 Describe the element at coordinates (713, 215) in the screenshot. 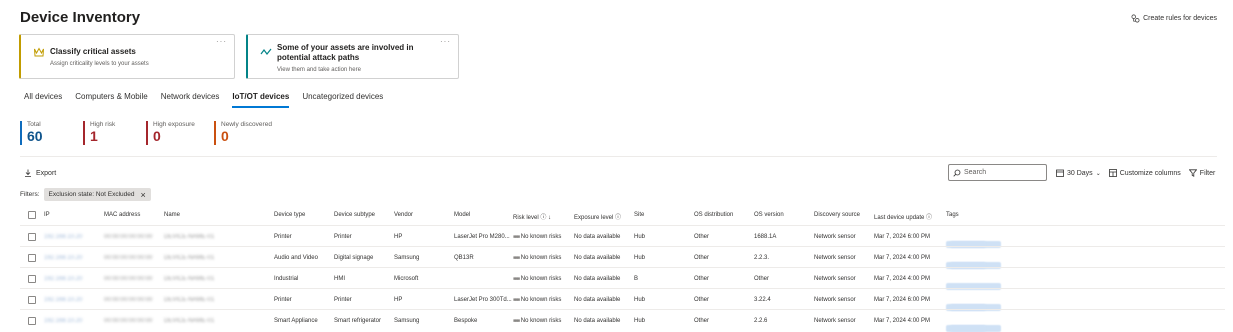

I see `col-os-distribution: OS distribution` at that location.